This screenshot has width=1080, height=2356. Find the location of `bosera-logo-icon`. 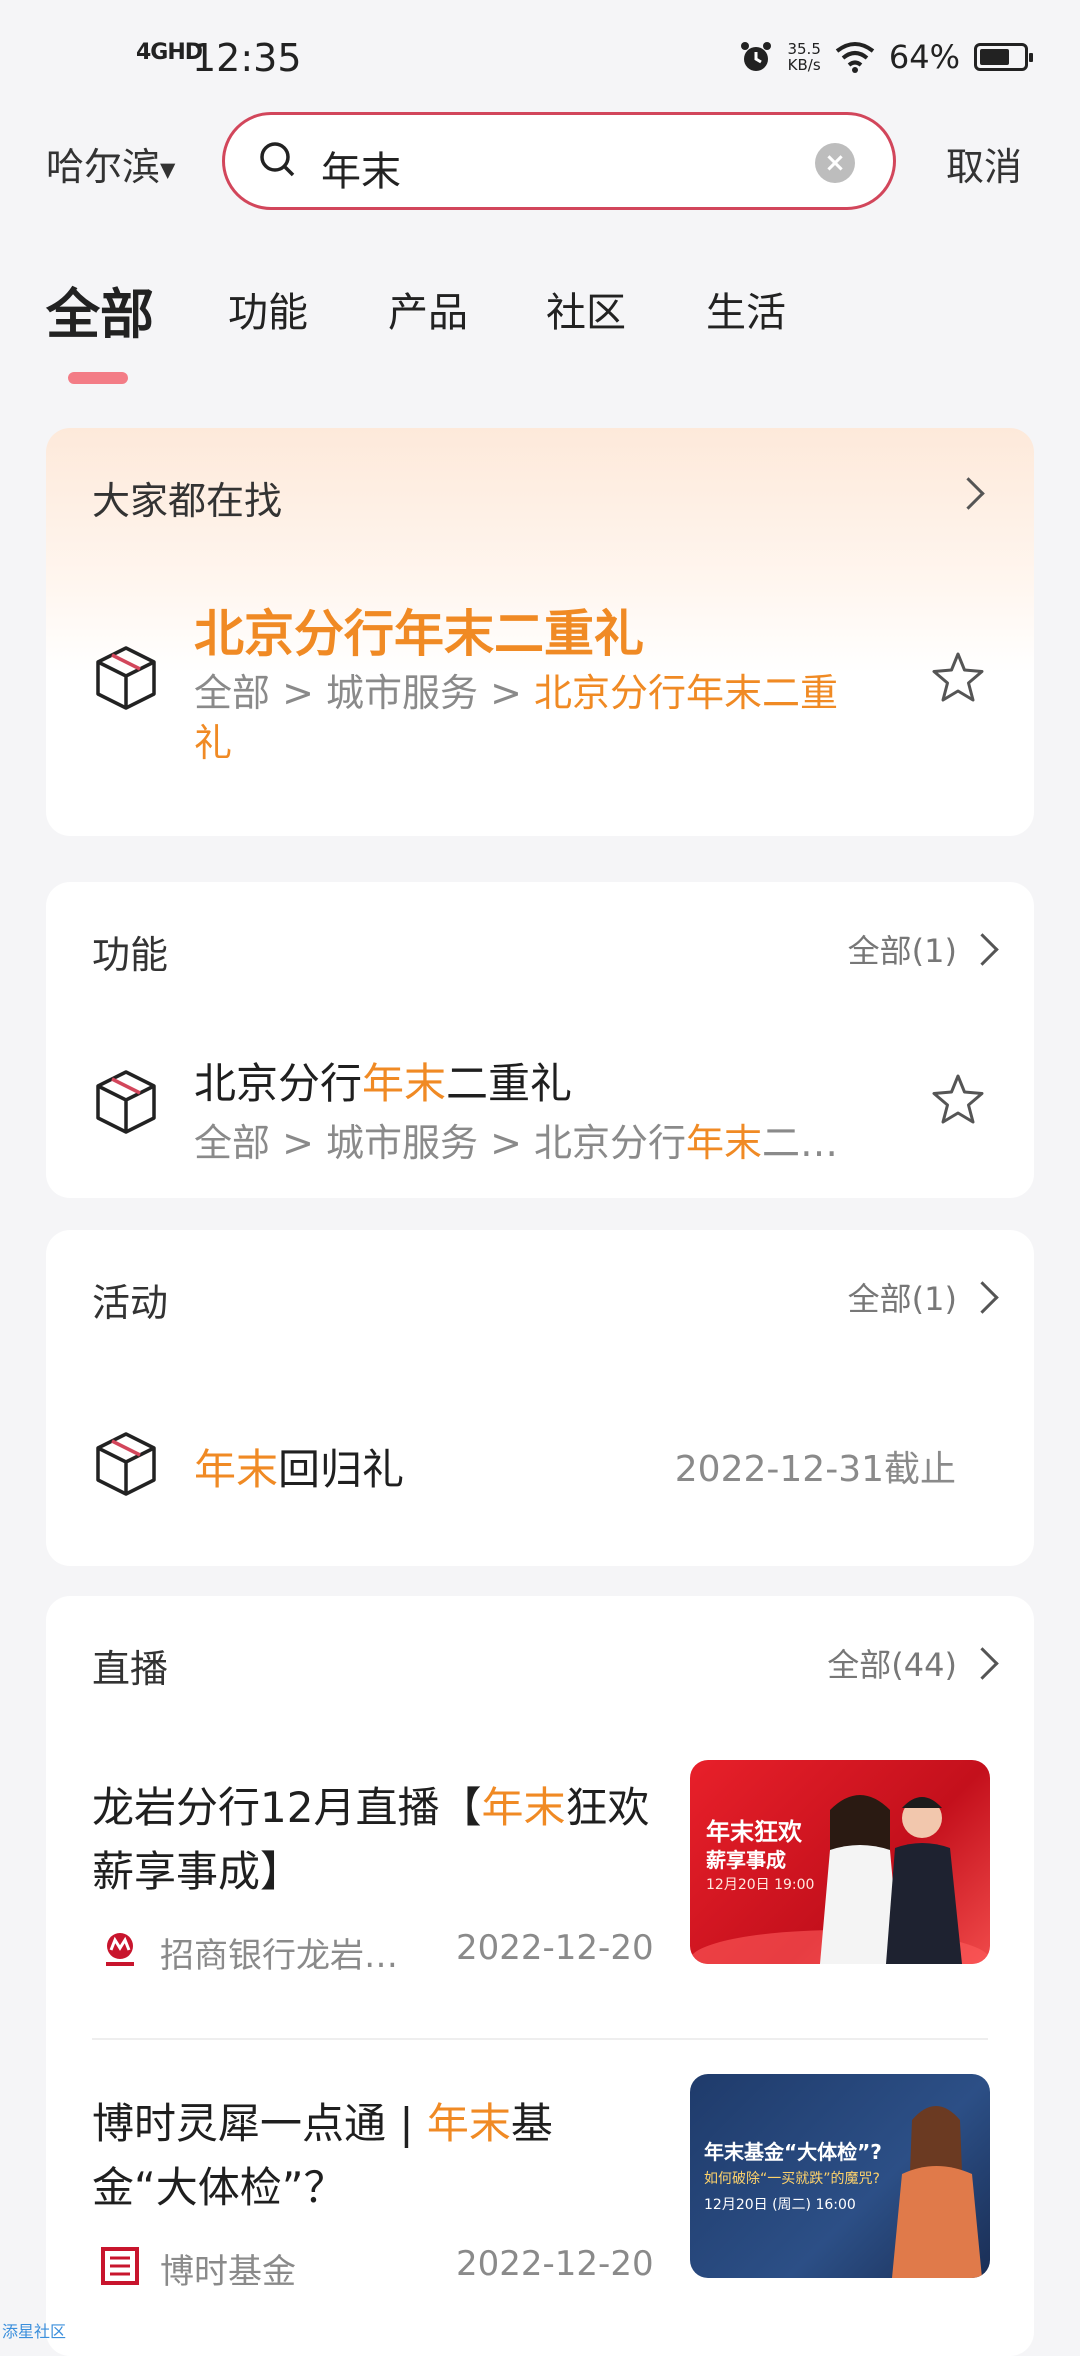

bosera-logo-icon is located at coordinates (120, 2266).